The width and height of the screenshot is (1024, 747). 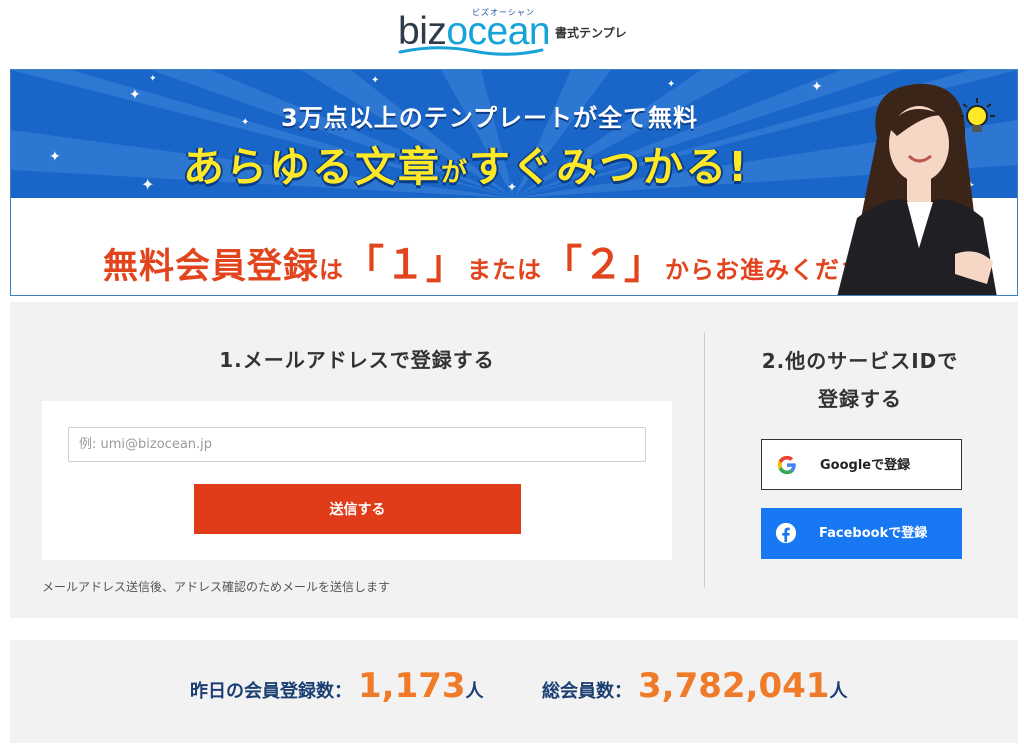 I want to click on google-icon, so click(x=786, y=465).